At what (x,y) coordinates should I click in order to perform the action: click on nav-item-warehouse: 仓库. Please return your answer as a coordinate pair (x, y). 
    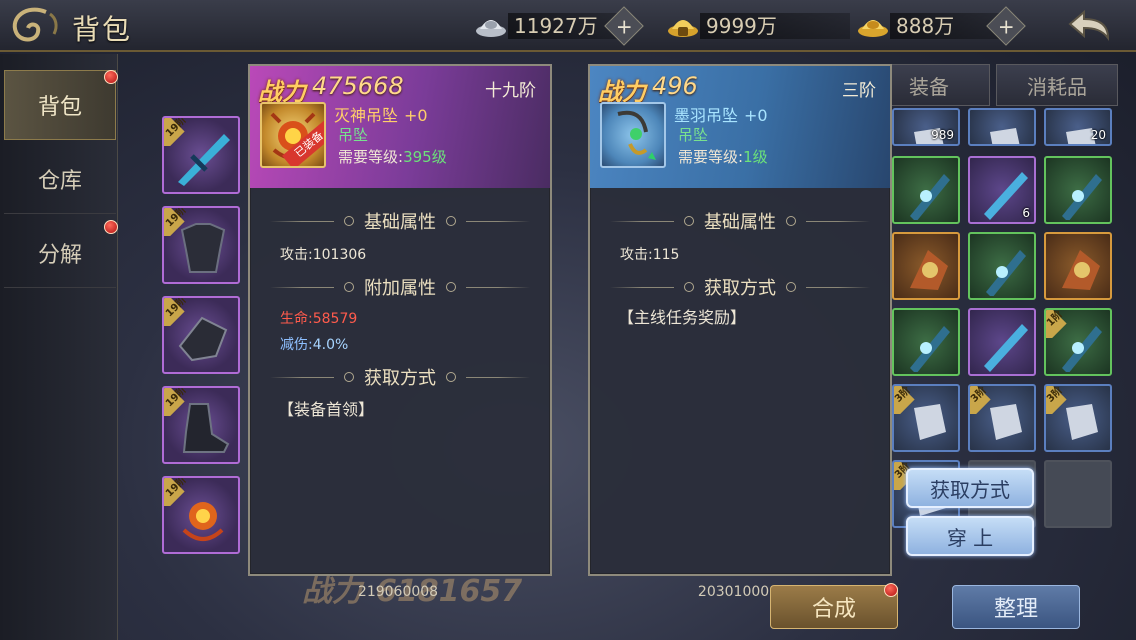
    Looking at the image, I should click on (60, 179).